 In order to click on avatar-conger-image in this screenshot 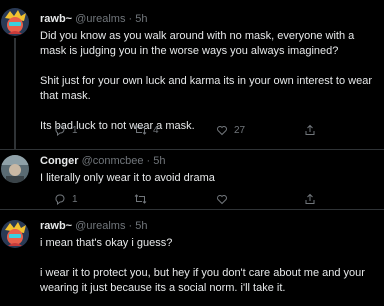, I will do `click(15, 169)`.